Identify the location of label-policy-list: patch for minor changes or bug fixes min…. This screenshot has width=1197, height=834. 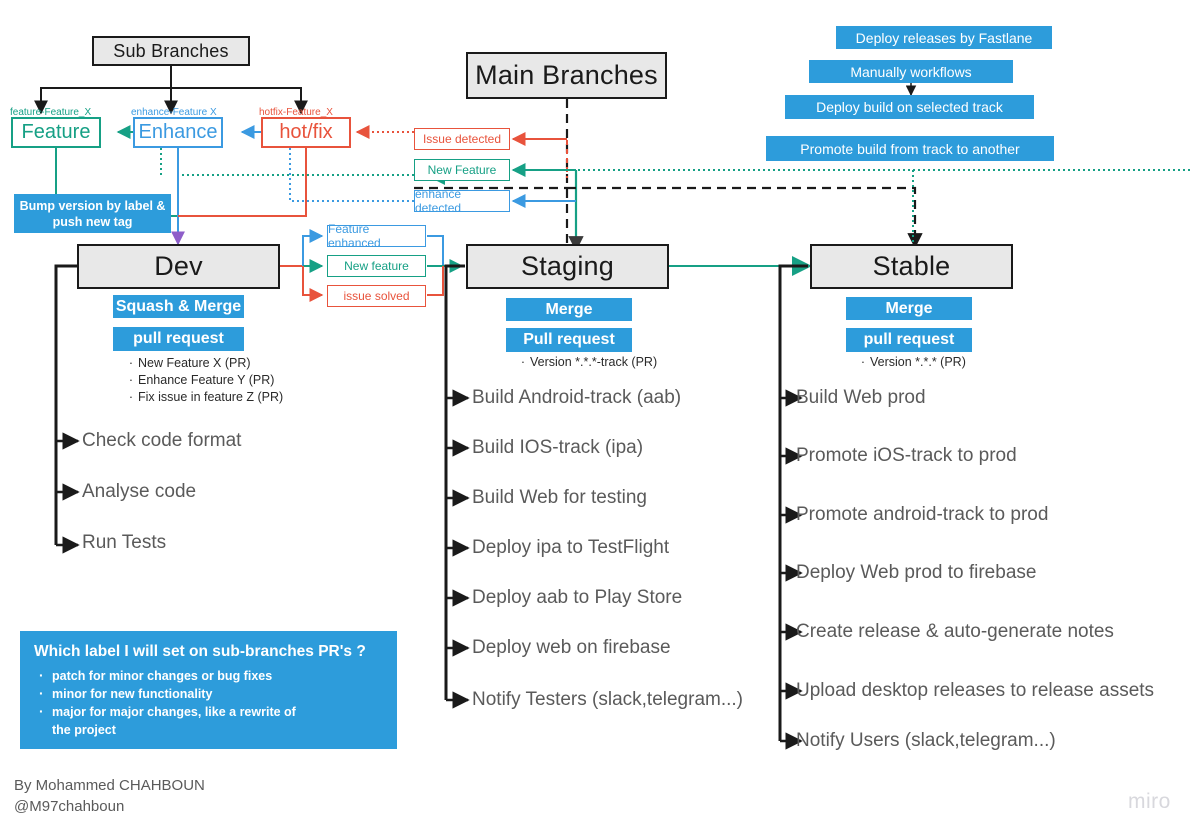
(208, 702).